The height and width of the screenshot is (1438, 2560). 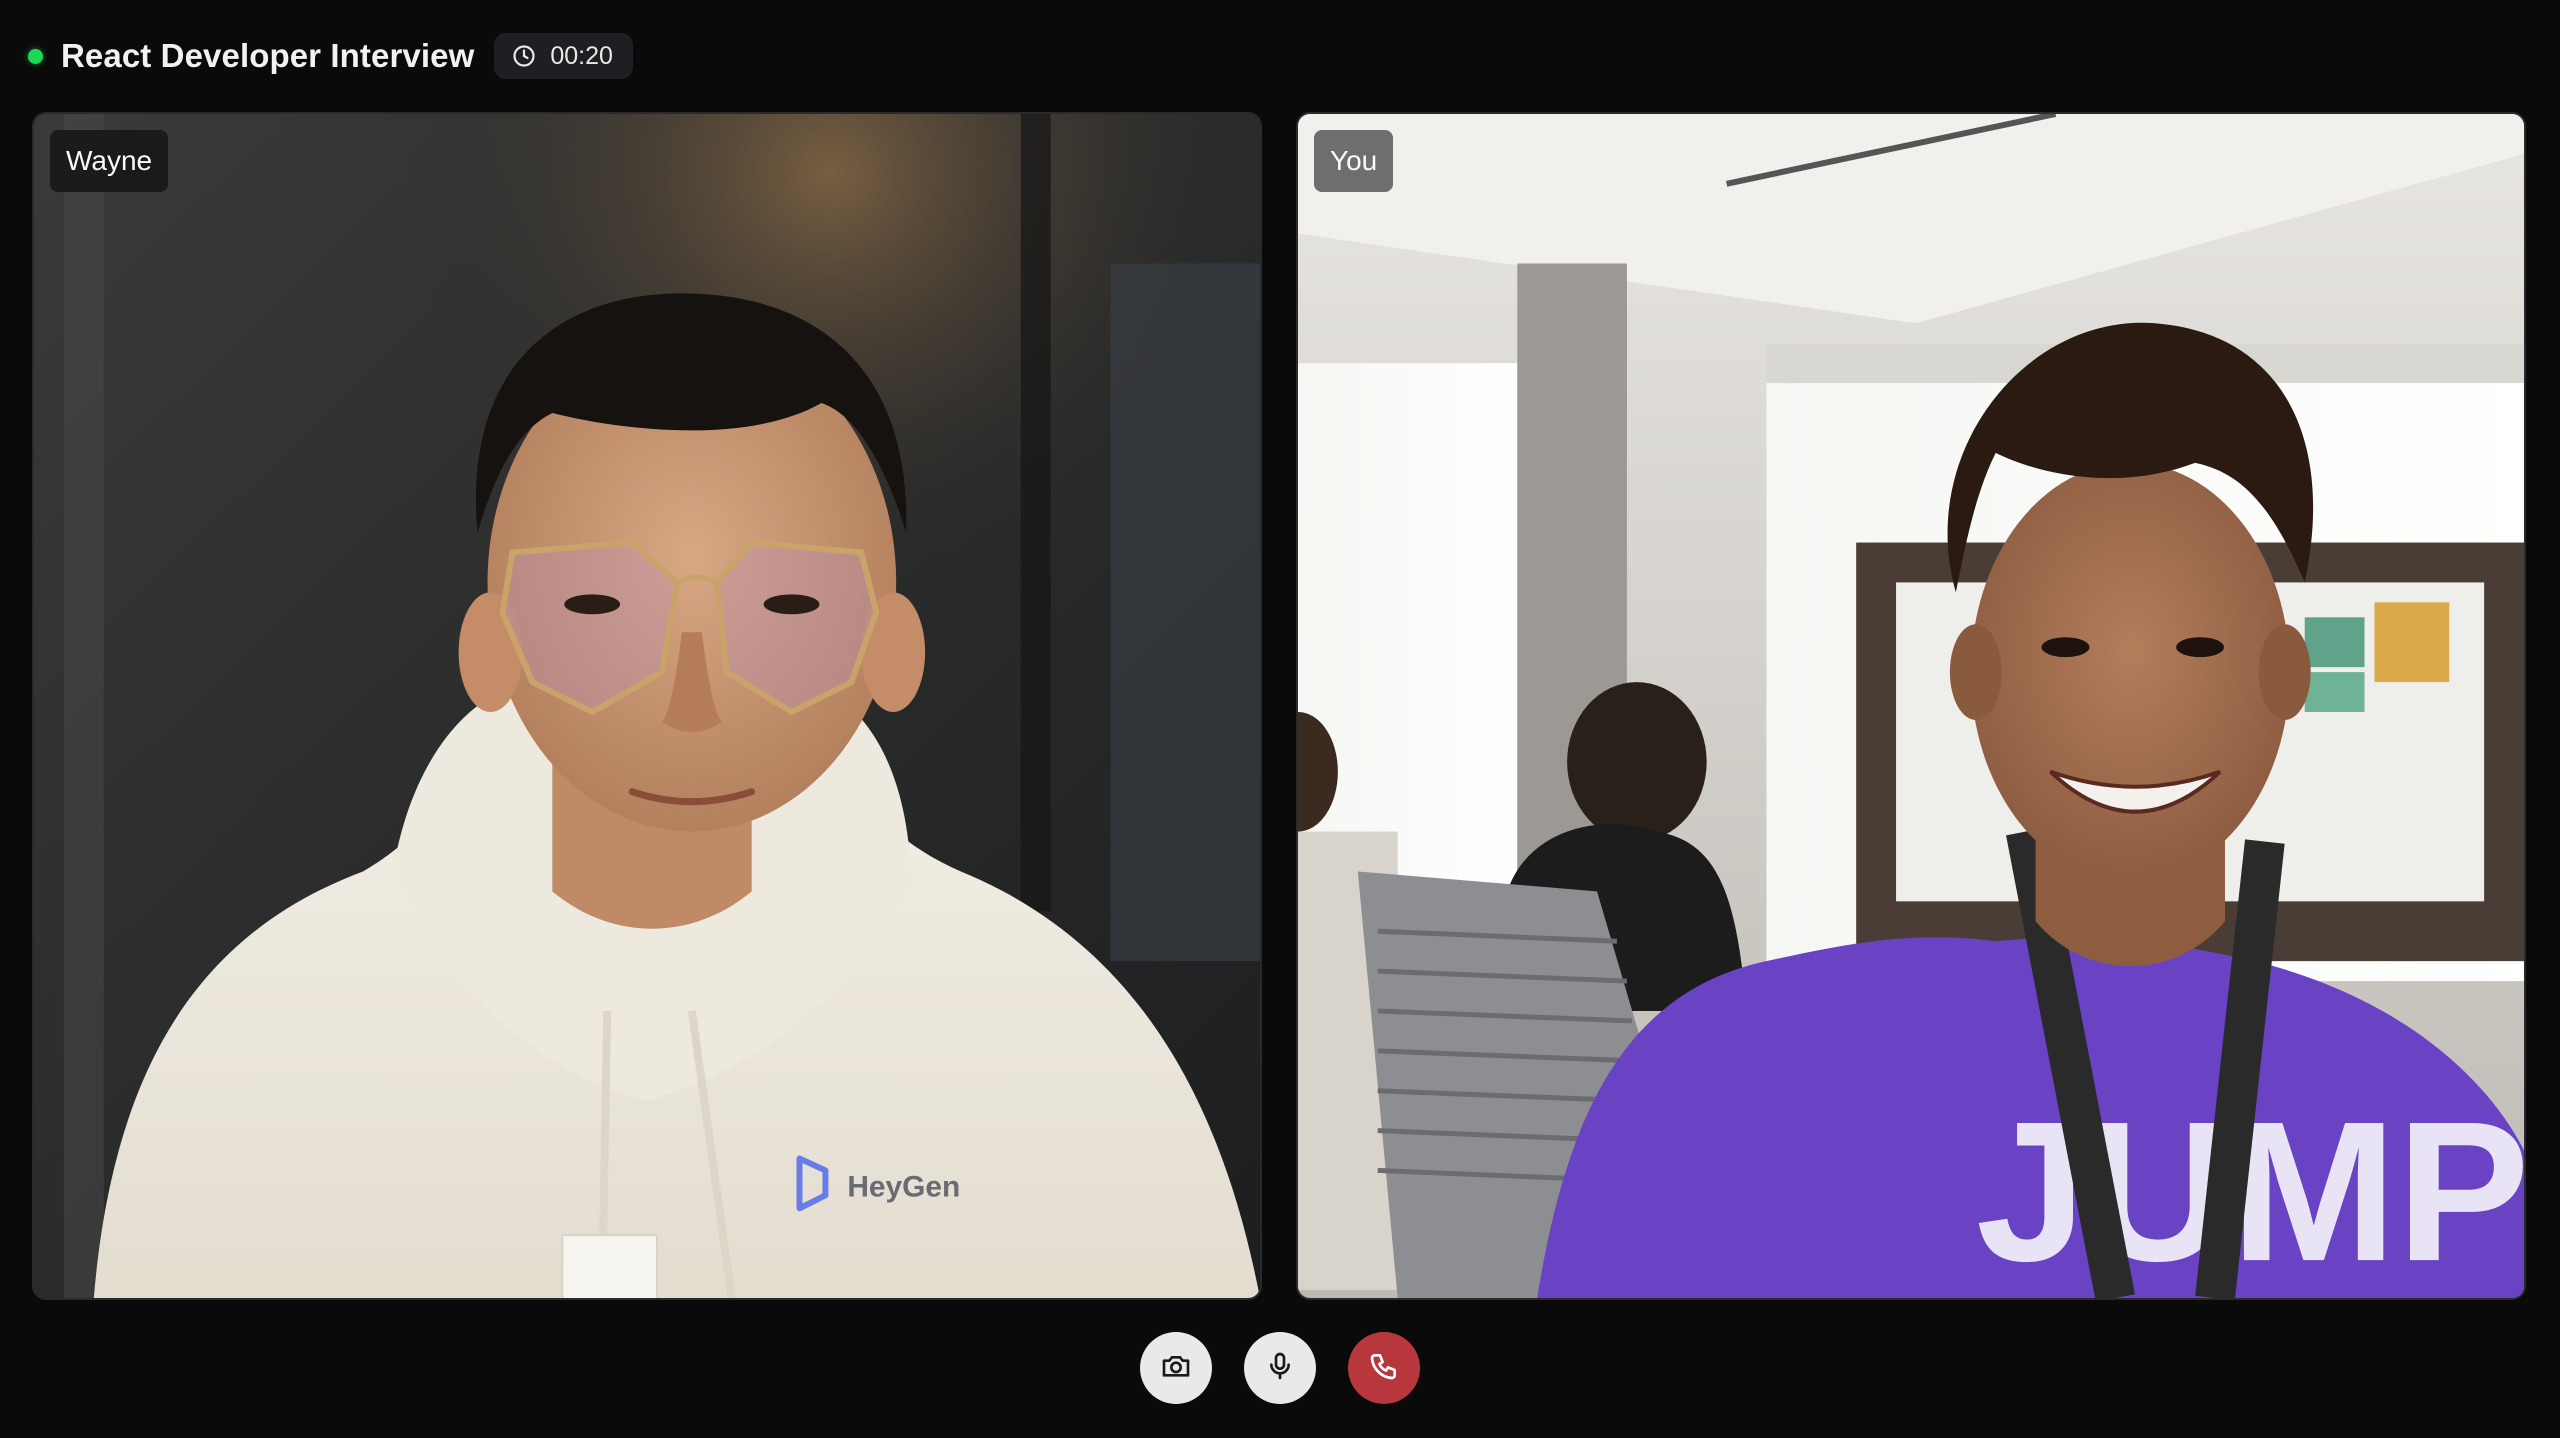 I want to click on end-call-button, so click(x=1384, y=1368).